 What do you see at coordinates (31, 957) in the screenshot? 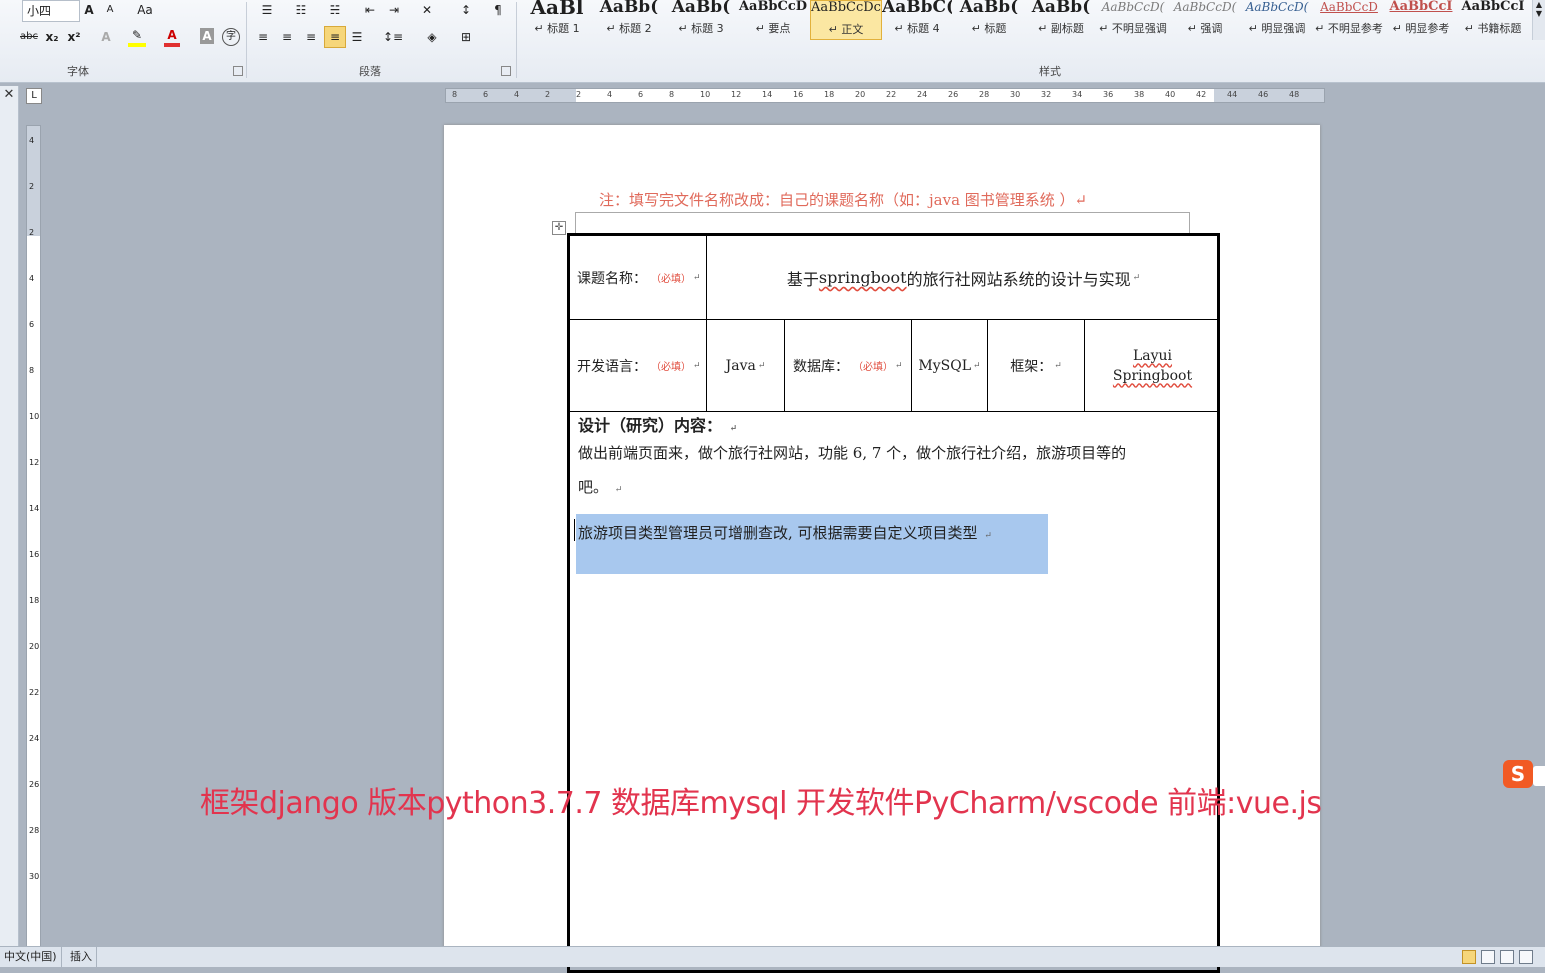
I see `language-status: 中文(中国)` at bounding box center [31, 957].